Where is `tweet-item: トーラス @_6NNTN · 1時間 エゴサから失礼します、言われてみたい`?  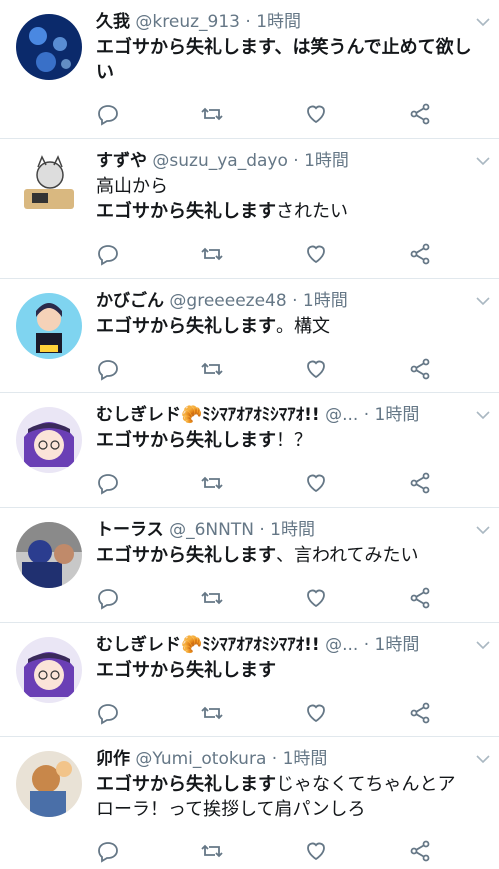
tweet-item: トーラス @_6NNTN · 1時間 エゴサから失礼します、言われてみたい is located at coordinates (249, 565).